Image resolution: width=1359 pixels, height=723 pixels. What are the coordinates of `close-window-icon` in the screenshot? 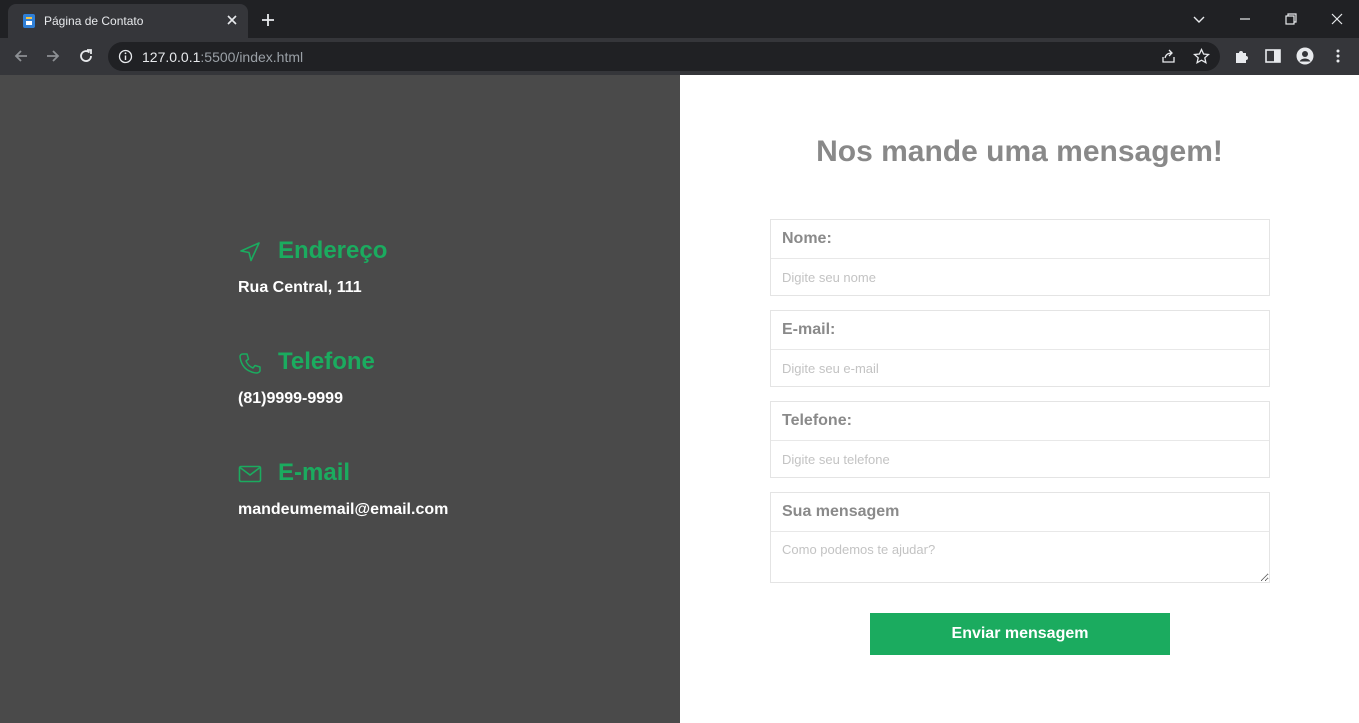 It's located at (1337, 19).